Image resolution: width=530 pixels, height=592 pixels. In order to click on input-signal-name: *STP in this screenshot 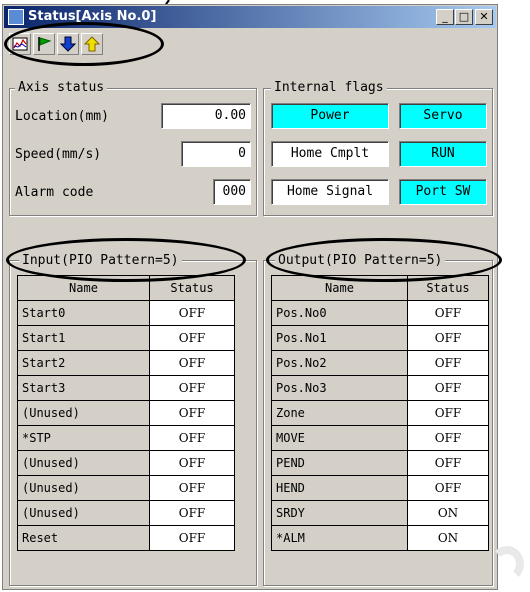, I will do `click(83, 438)`.